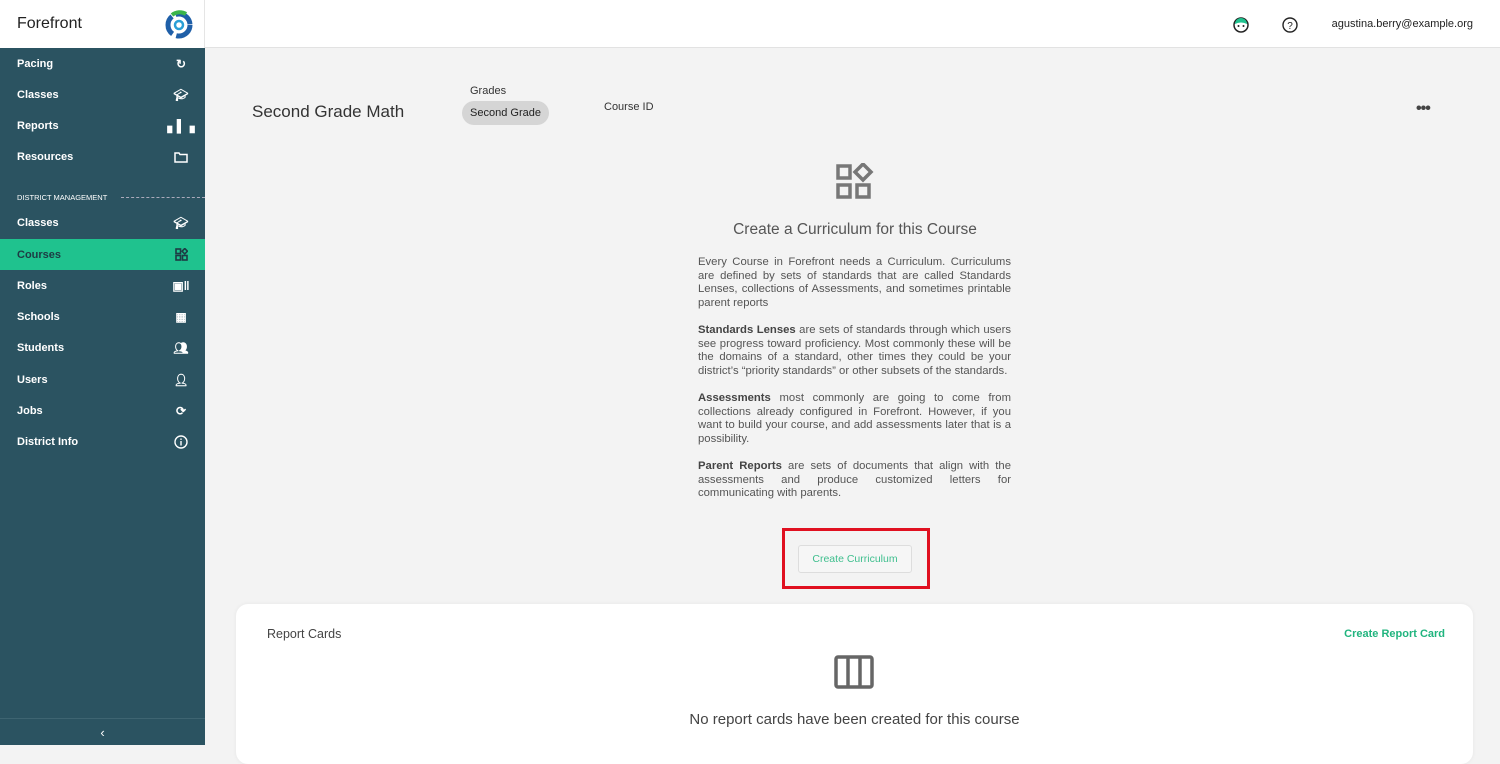 This screenshot has width=1500, height=764. I want to click on collapse-sidebar-button: ‹, so click(102, 731).